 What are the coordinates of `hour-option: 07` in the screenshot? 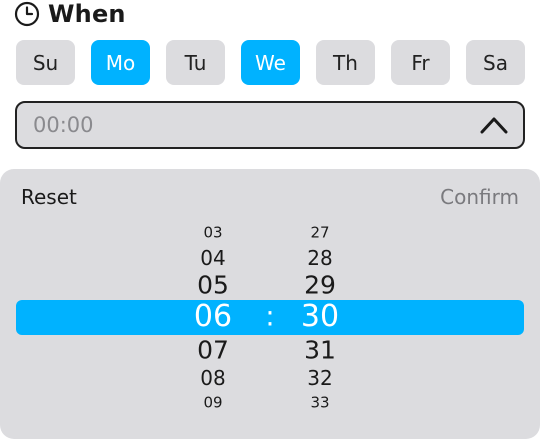 It's located at (213, 350).